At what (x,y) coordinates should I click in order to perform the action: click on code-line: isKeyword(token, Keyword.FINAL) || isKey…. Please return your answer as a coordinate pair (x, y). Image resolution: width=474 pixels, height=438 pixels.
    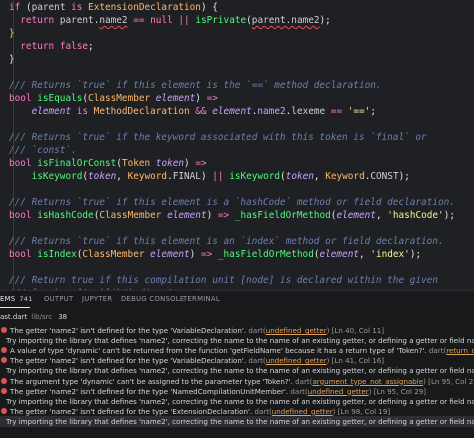
    Looking at the image, I should click on (209, 176).